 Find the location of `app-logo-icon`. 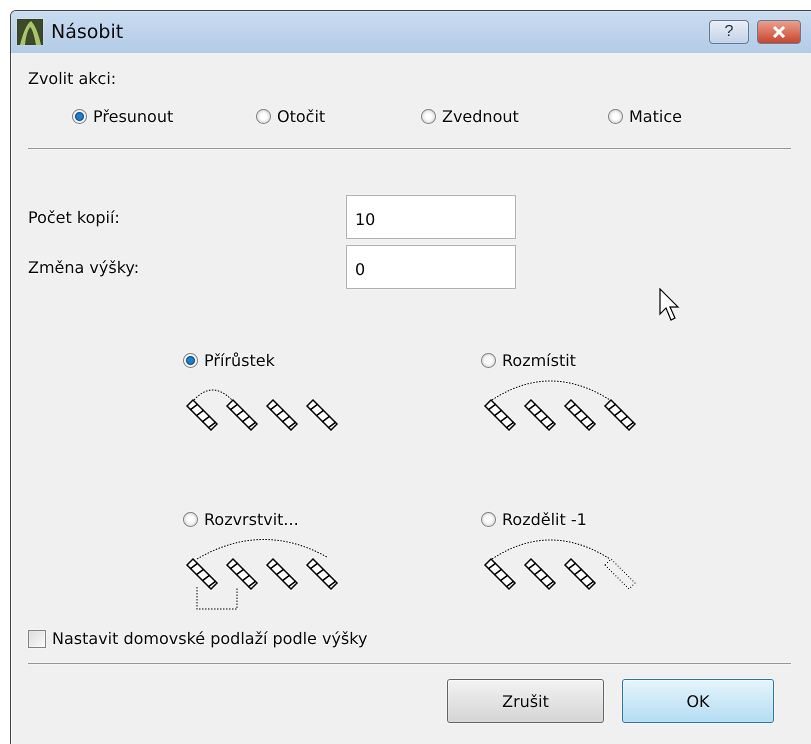

app-logo-icon is located at coordinates (30, 32).